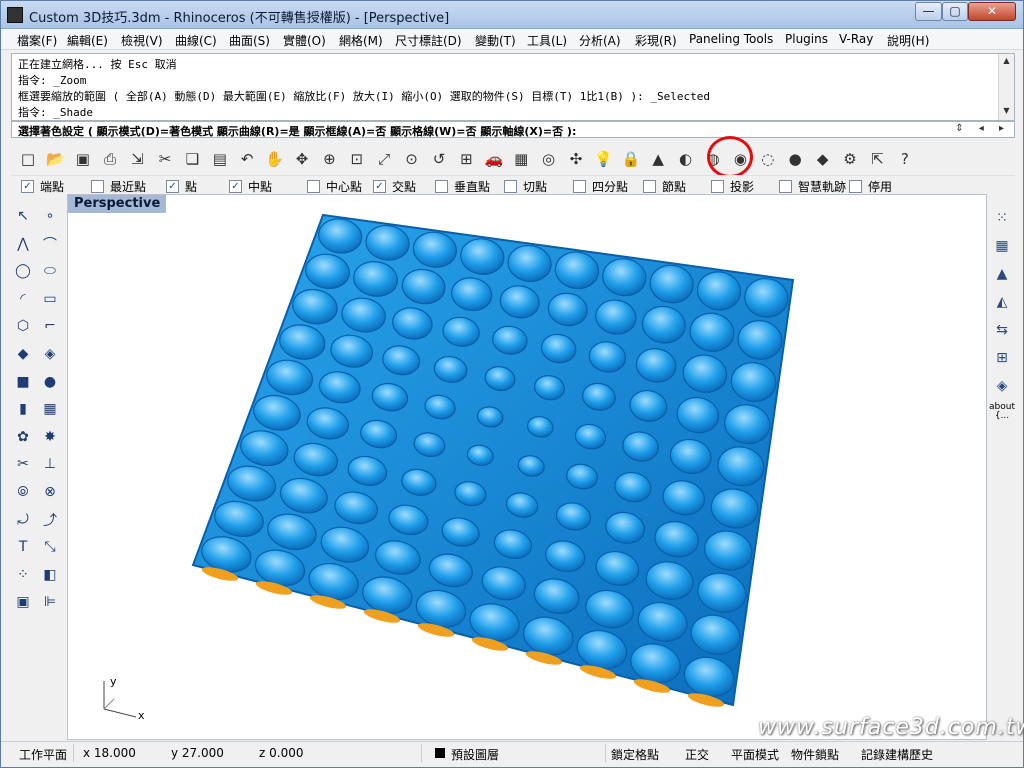 The width and height of the screenshot is (1024, 768). Describe the element at coordinates (412, 159) in the screenshot. I see `zoom-selected-icon: ⊙` at that location.